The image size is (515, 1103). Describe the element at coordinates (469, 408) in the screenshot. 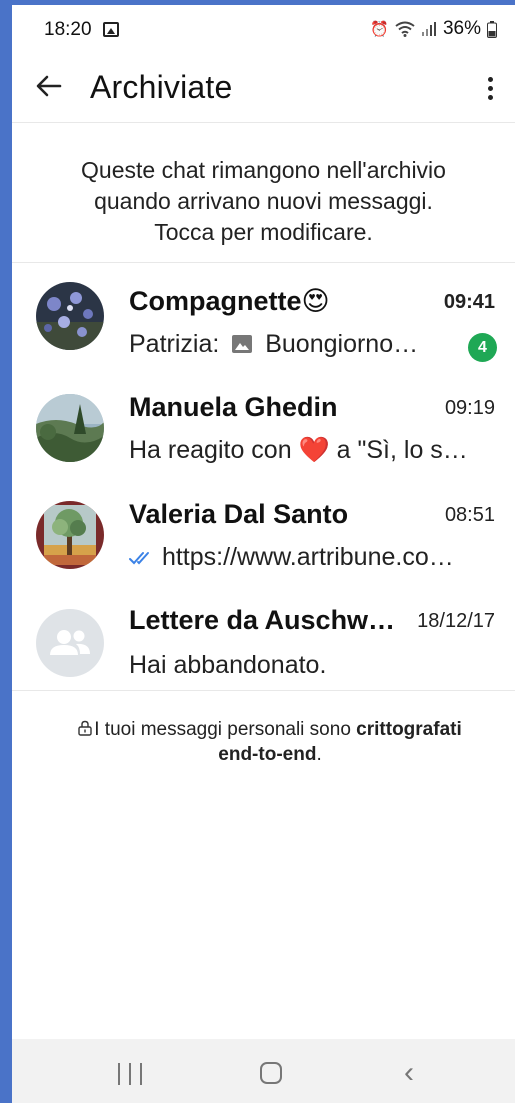

I see `chat-time: 09:19` at that location.